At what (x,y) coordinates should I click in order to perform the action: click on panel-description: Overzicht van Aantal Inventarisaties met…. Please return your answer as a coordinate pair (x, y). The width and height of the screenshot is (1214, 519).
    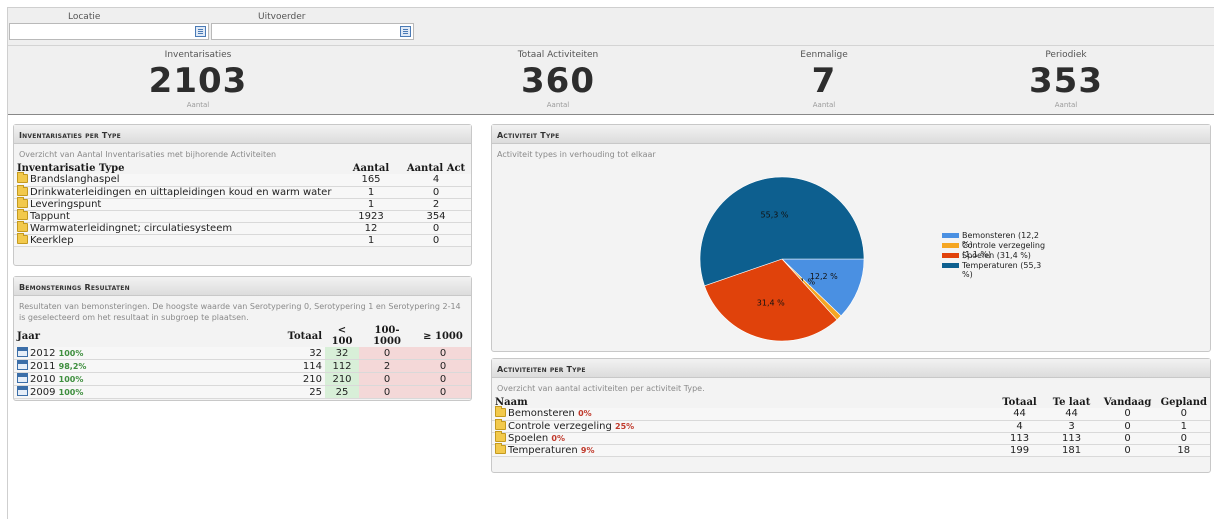
    Looking at the image, I should click on (148, 154).